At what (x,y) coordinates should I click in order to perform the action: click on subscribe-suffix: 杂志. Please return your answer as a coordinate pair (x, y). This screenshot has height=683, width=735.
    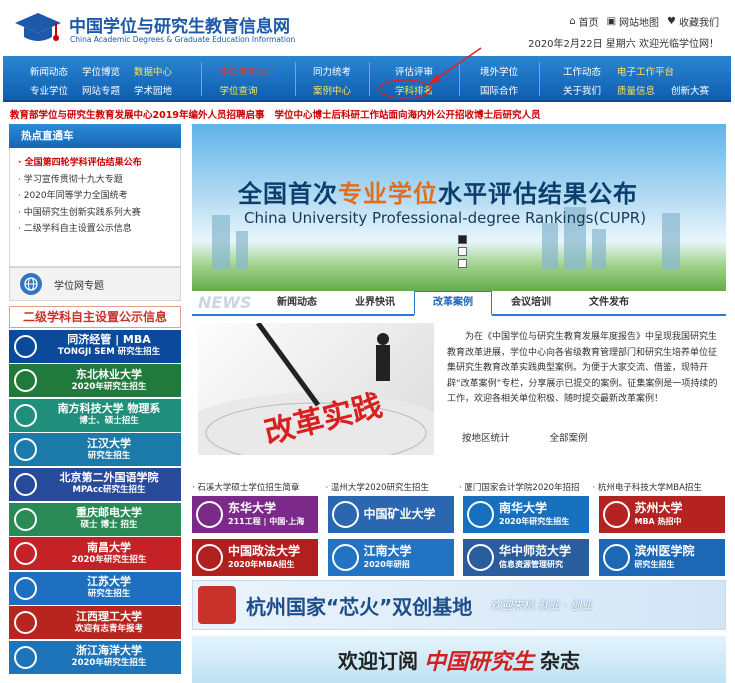
    Looking at the image, I should click on (560, 661).